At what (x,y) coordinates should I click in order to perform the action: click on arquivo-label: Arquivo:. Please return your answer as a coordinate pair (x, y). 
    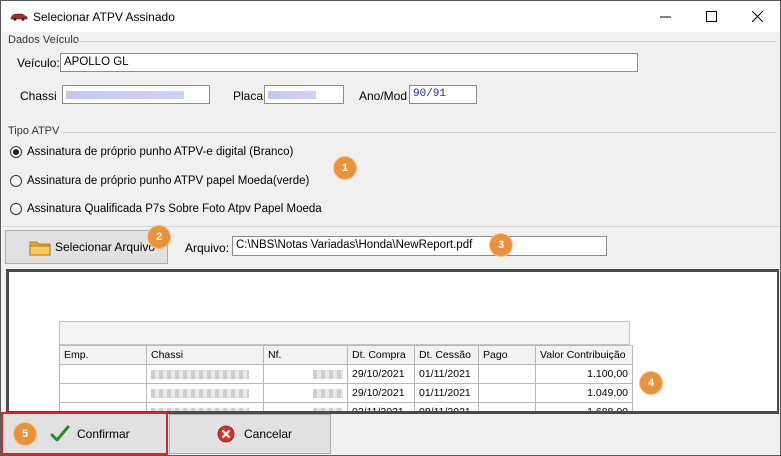
    Looking at the image, I should click on (207, 248).